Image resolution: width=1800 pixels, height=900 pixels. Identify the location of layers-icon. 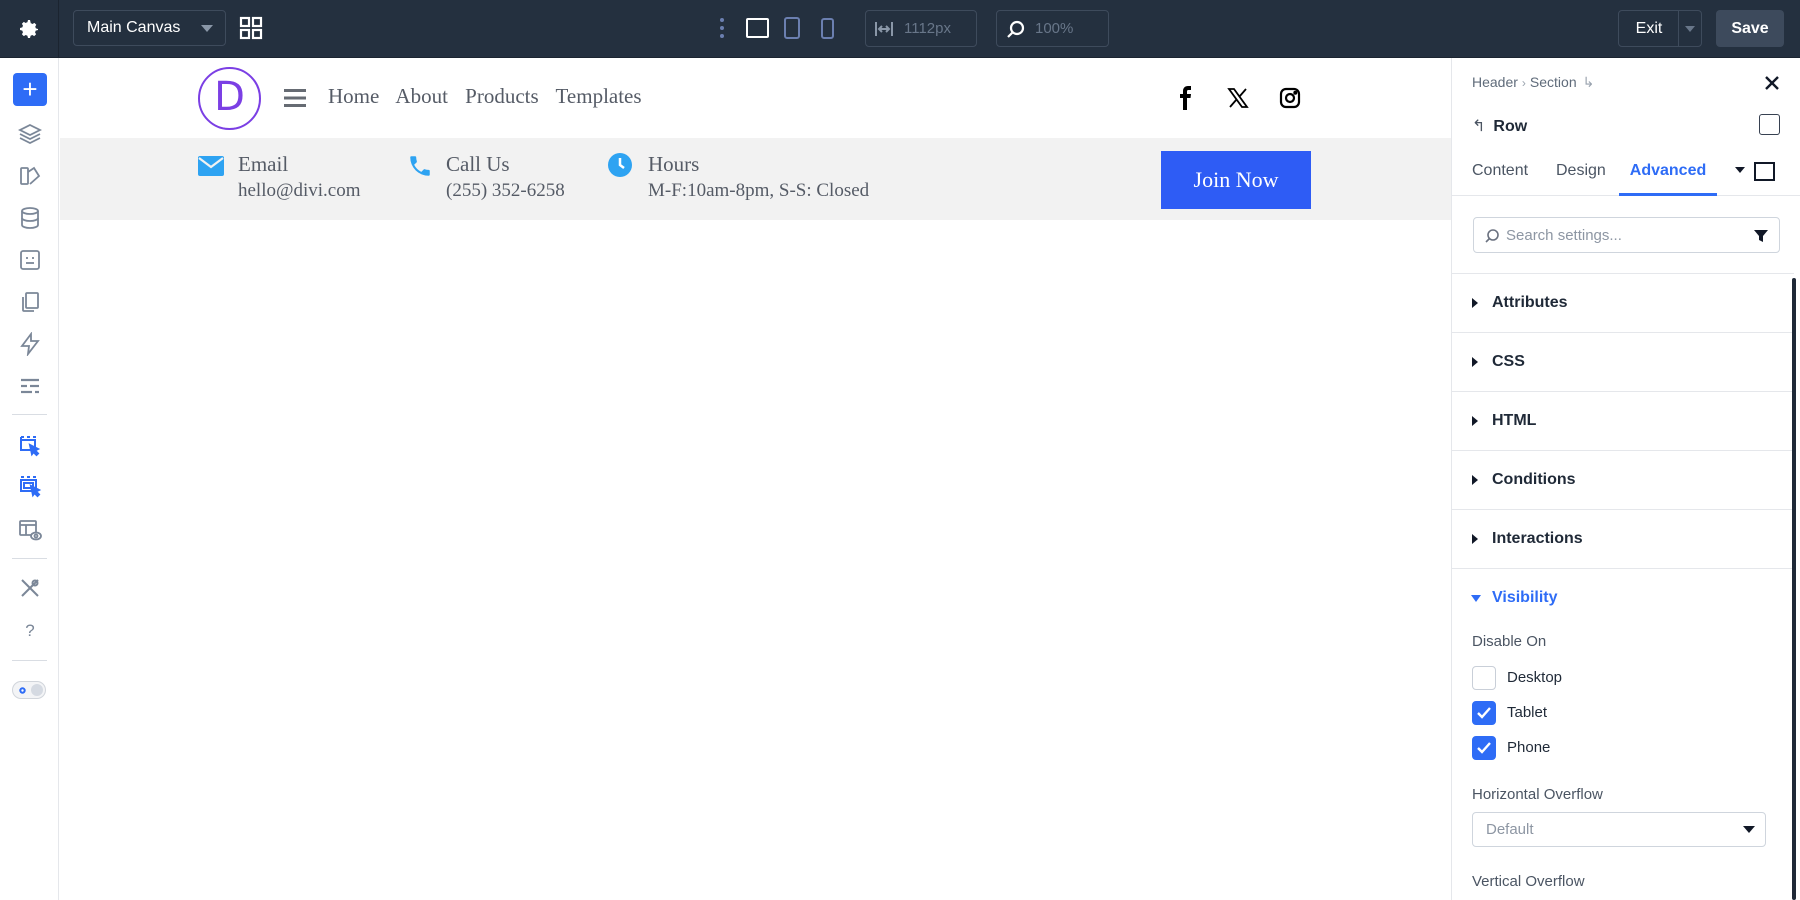
(30, 134).